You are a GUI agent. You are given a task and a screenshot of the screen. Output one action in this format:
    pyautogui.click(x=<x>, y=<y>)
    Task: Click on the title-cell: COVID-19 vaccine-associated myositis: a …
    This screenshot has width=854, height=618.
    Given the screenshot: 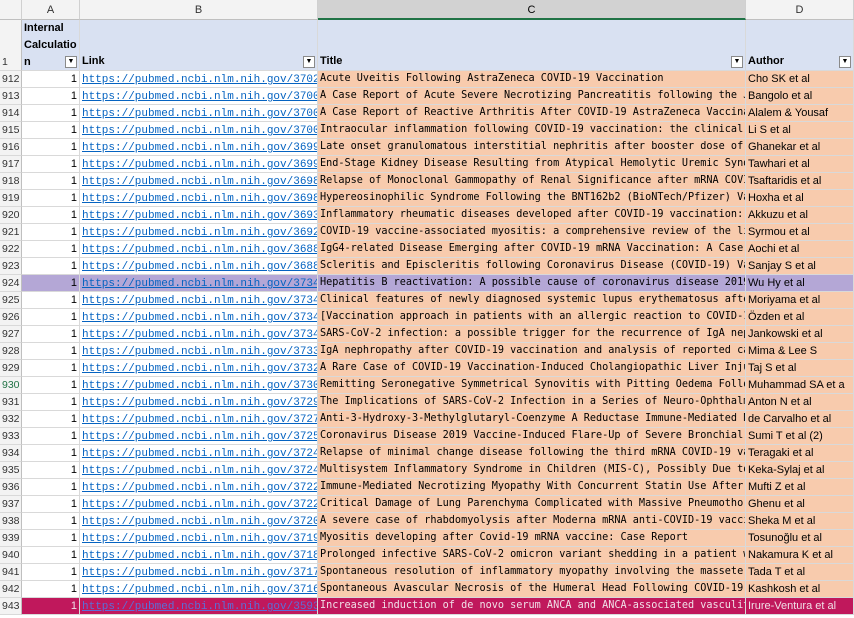 What is the action you would take?
    pyautogui.click(x=532, y=232)
    